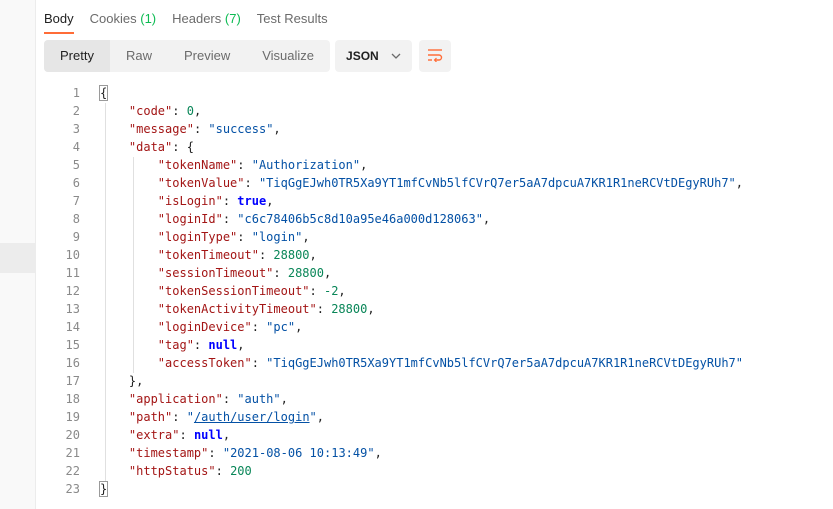 Image resolution: width=833 pixels, height=509 pixels. What do you see at coordinates (244, 273) in the screenshot?
I see `code-text: "sessionTimeout": 28800,` at bounding box center [244, 273].